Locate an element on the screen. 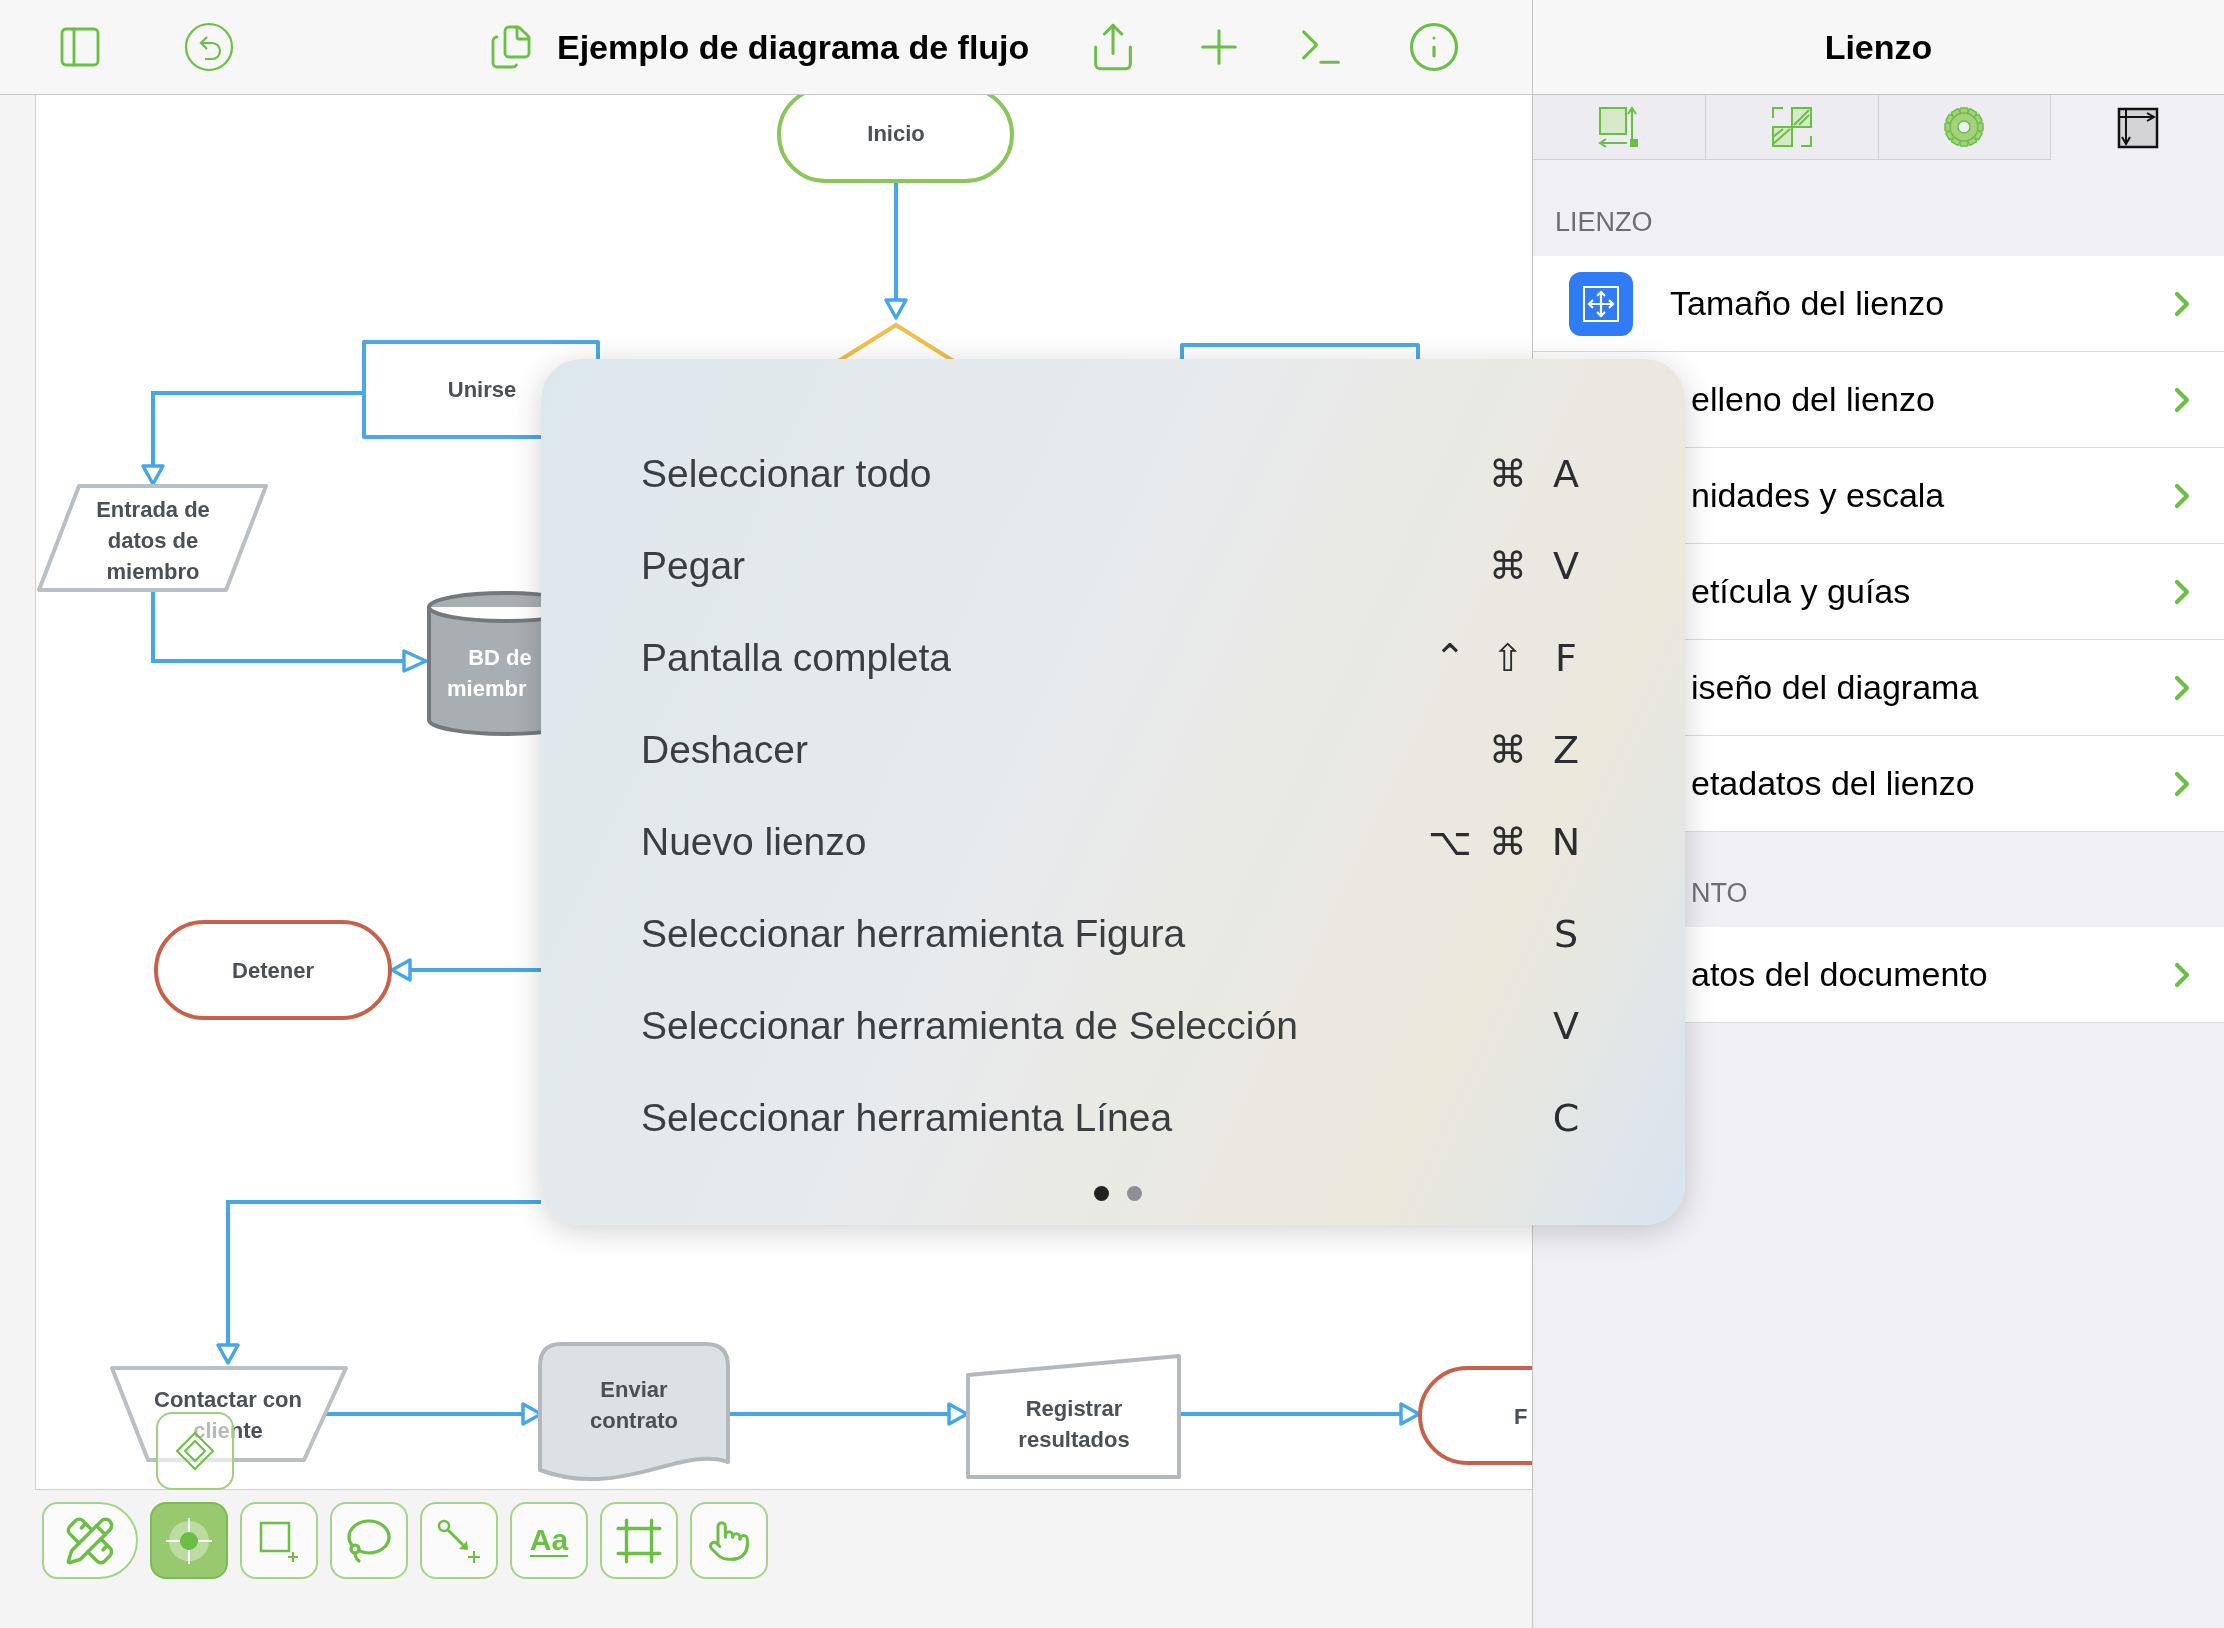 This screenshot has width=2224, height=1628. settings-row: Tamaño del lienzo is located at coordinates (1878, 304).